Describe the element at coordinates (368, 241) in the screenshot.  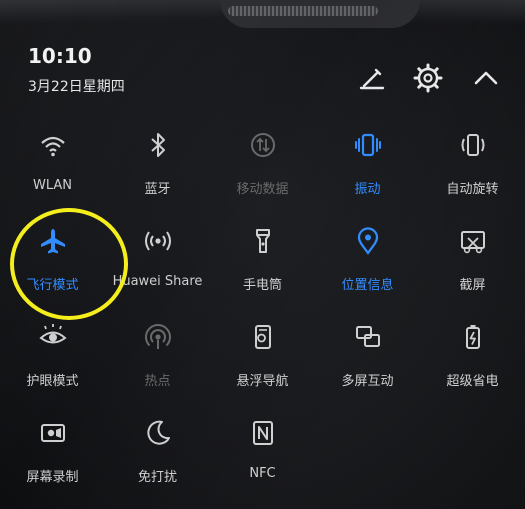
I see `location-icon` at that location.